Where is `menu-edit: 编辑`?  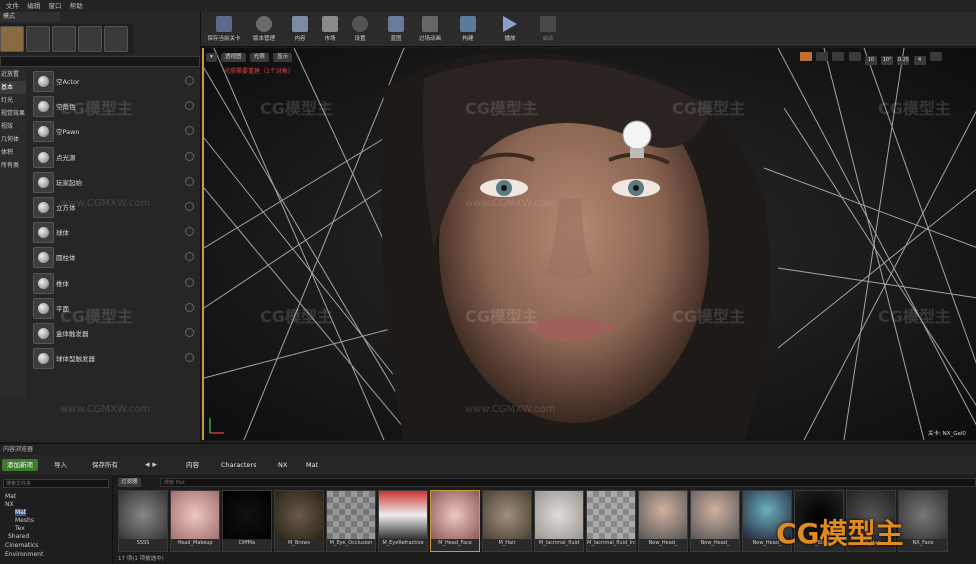 menu-edit: 编辑 is located at coordinates (33, 6).